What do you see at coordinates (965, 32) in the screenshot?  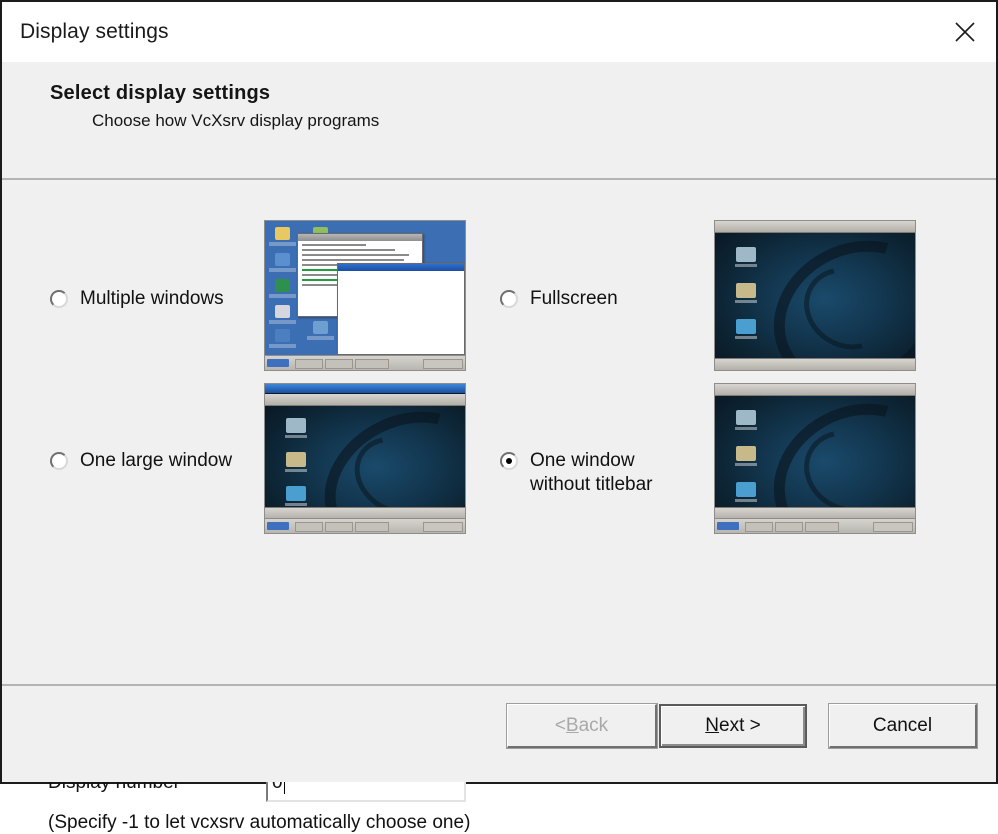 I see `close-icon` at bounding box center [965, 32].